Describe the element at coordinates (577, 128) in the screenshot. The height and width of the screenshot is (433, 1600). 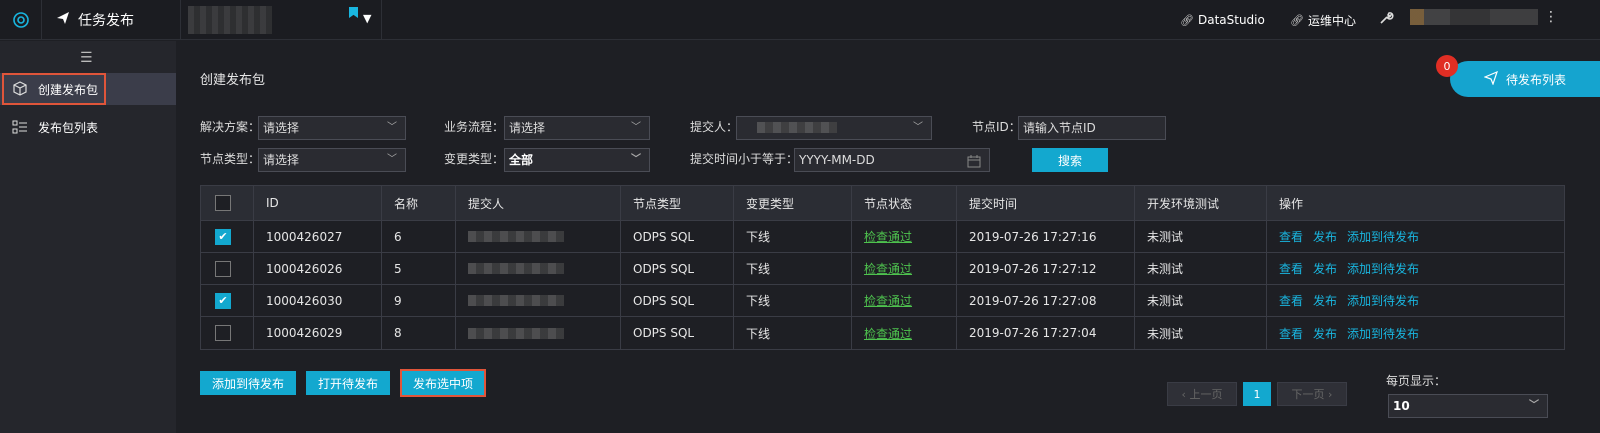
I see `flow-select: 请选择 ﹀` at that location.